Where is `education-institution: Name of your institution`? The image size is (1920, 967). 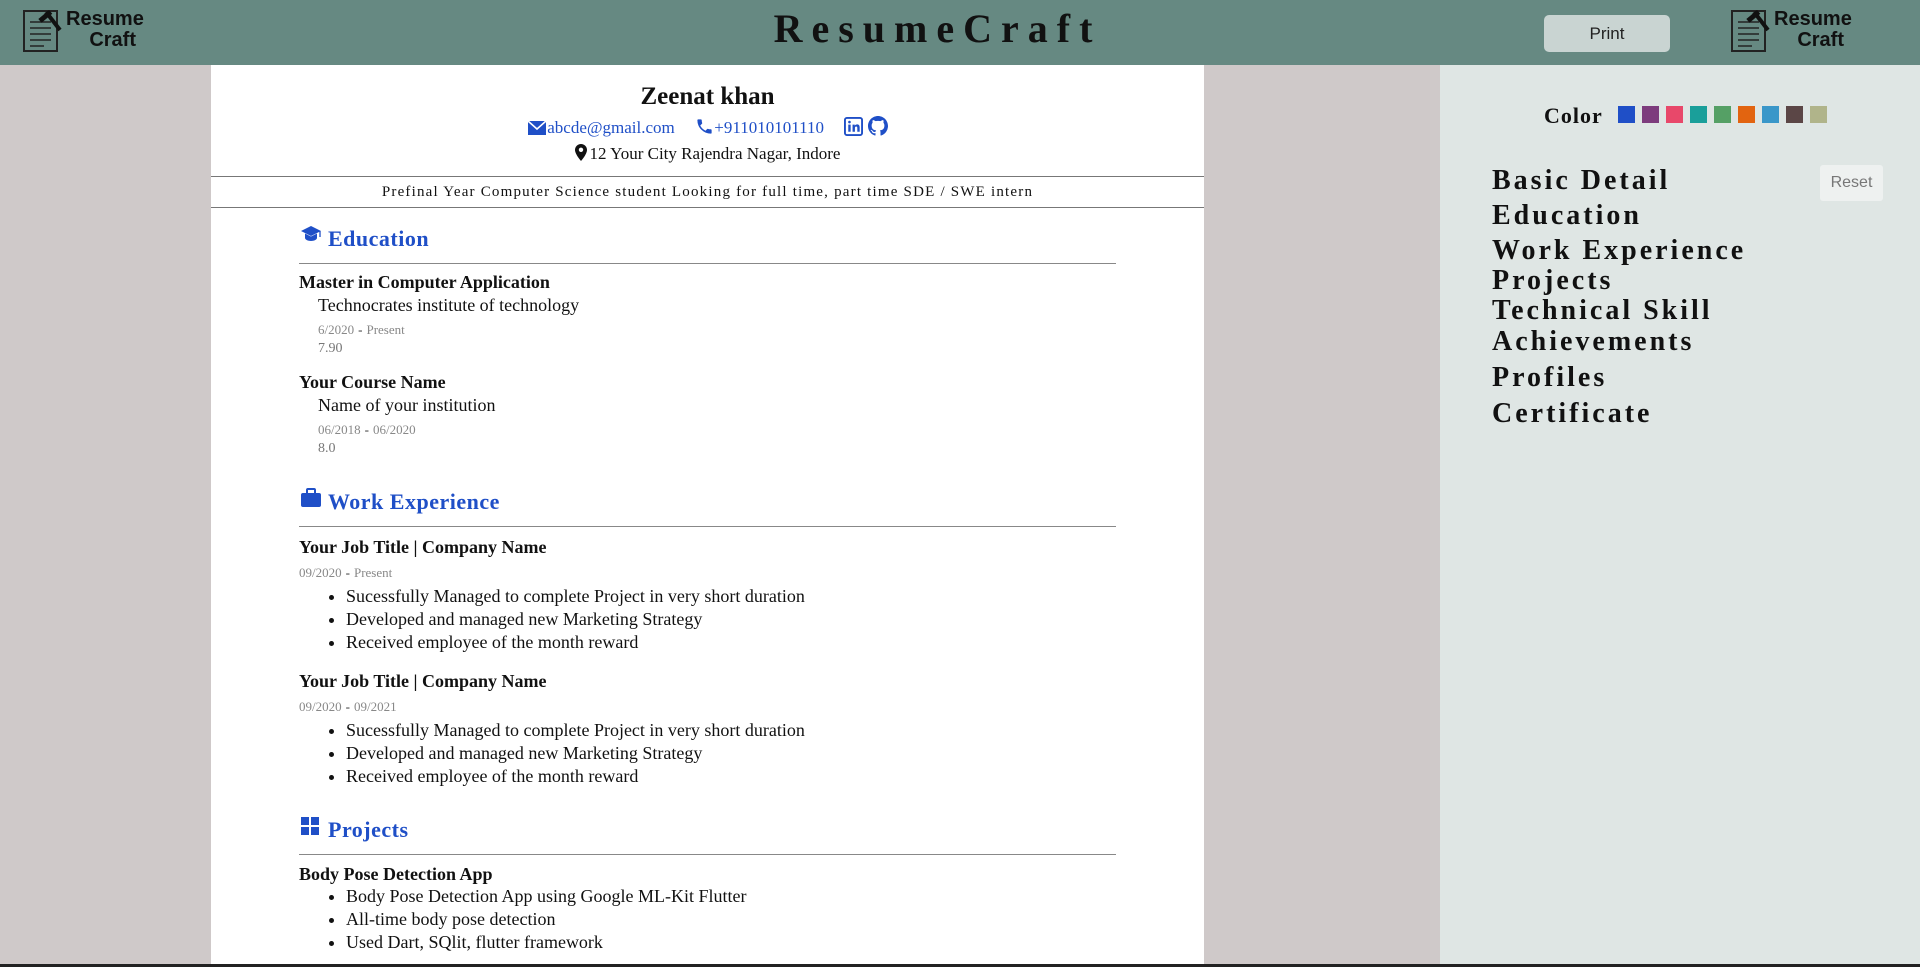
education-institution: Name of your institution is located at coordinates (407, 405).